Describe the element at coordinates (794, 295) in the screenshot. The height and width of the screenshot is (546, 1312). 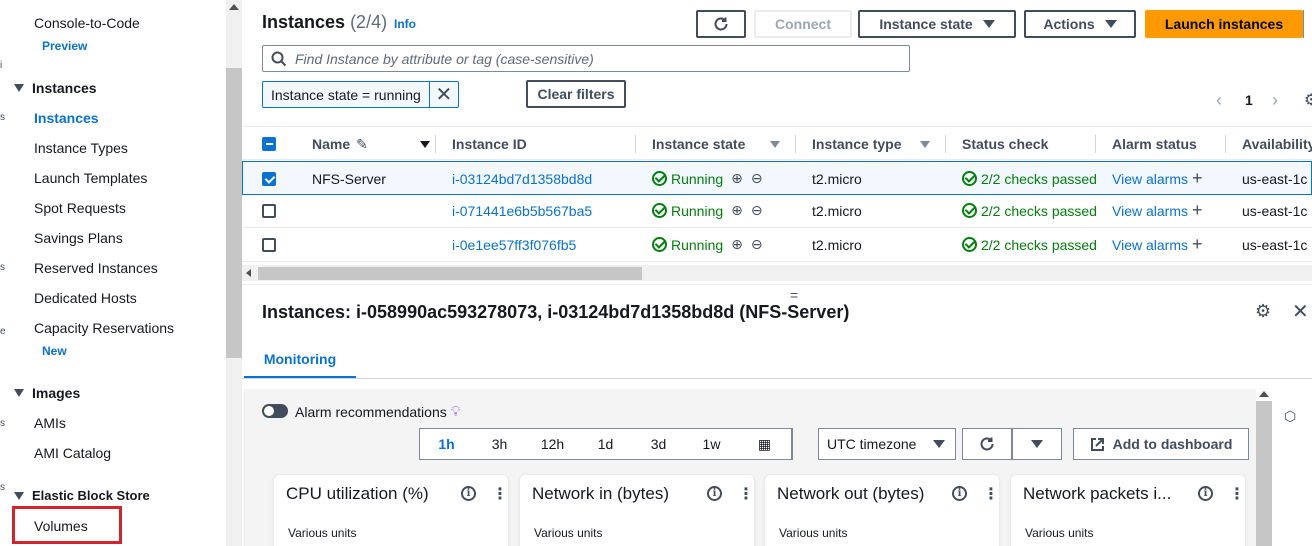
I see `drag-handle-icon: =` at that location.